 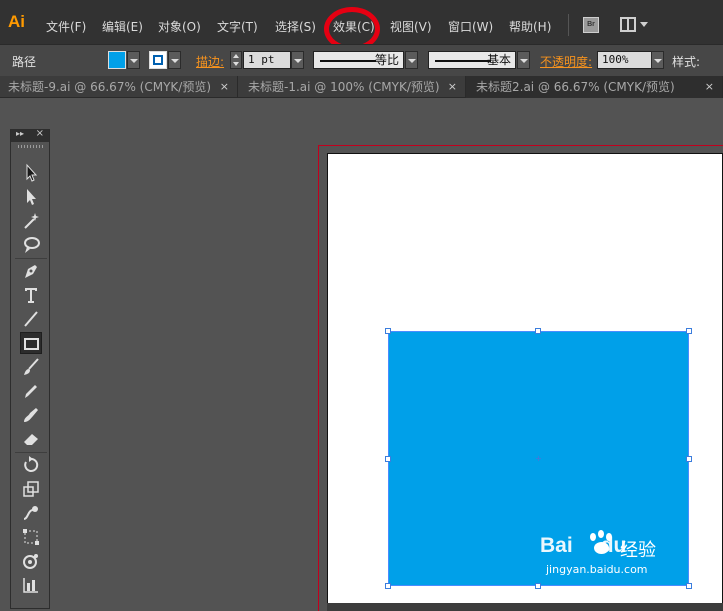 I want to click on stroke-weight-stepper, so click(x=236, y=60).